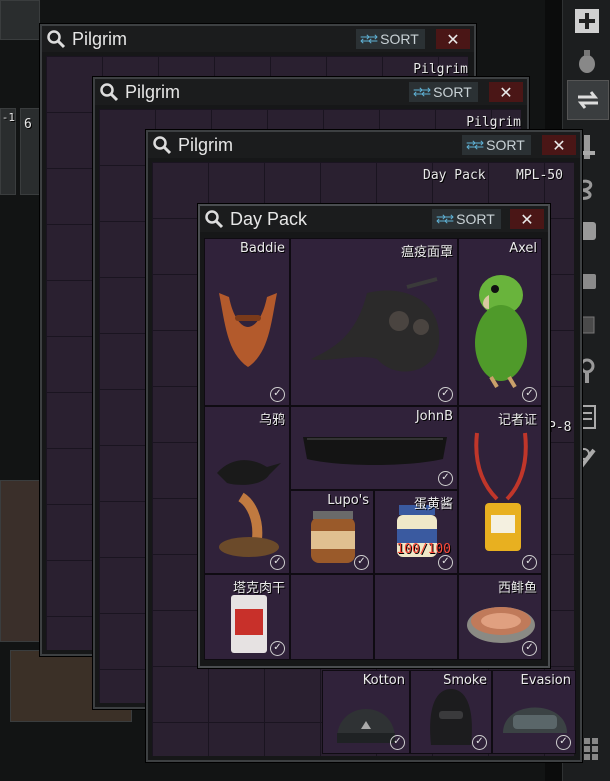 The height and width of the screenshot is (781, 610). I want to click on slot-label: MPL-50, so click(539, 175).